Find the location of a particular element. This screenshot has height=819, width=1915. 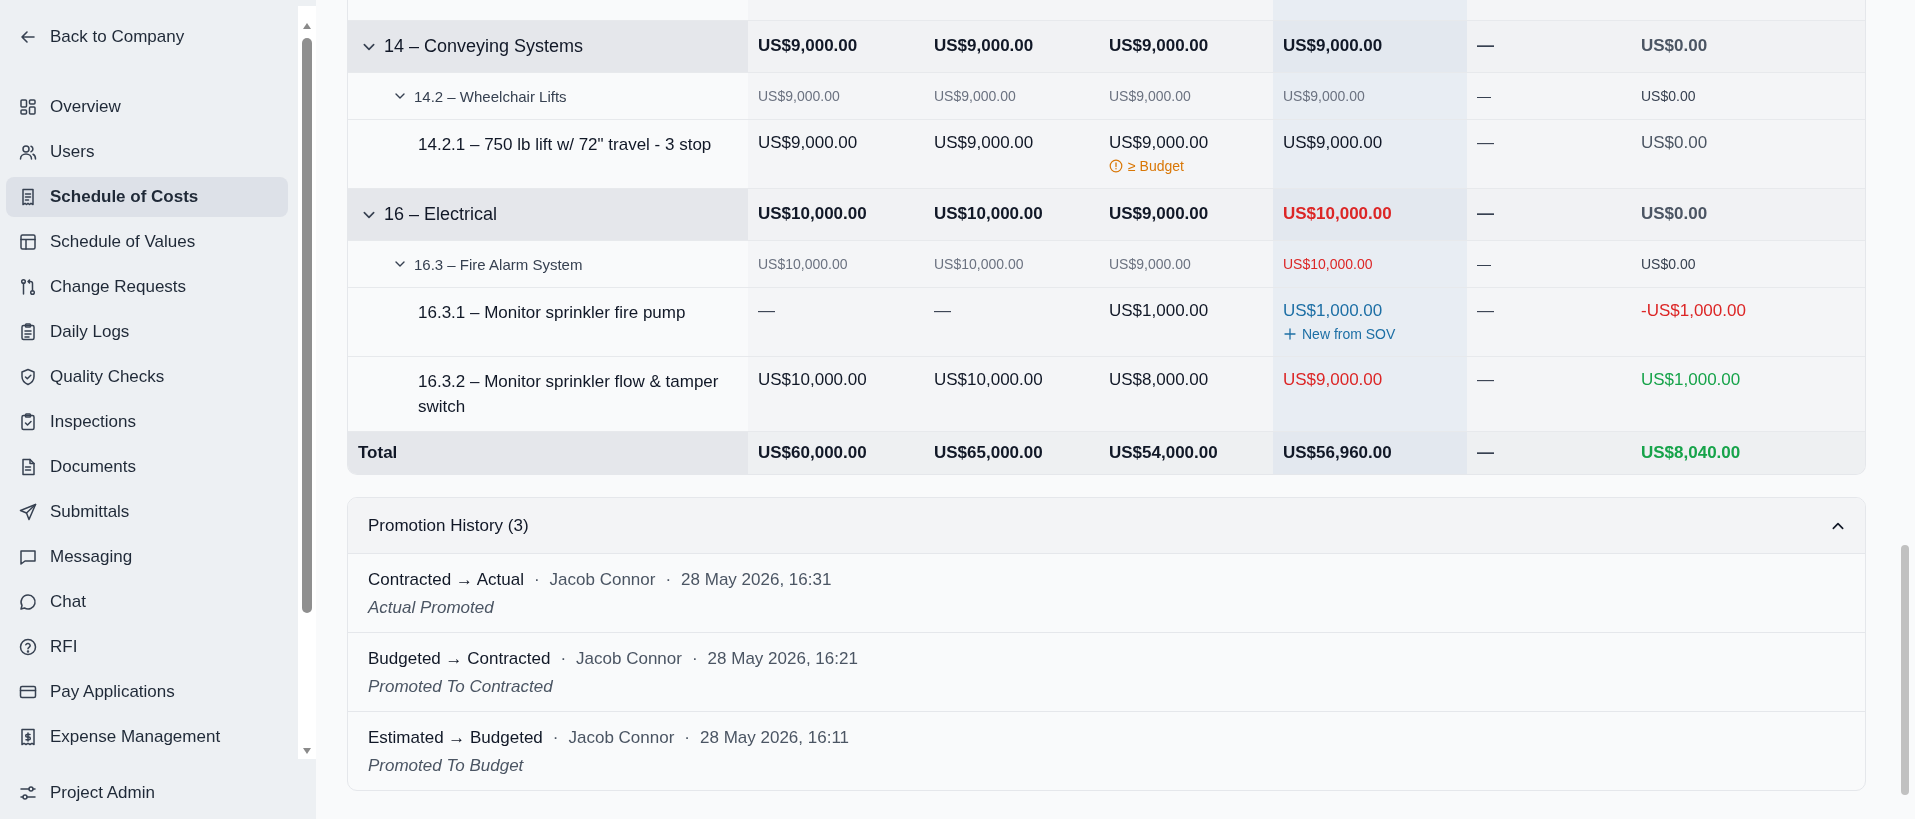

row-label: 16.3 – Fire Alarm System is located at coordinates (498, 264).